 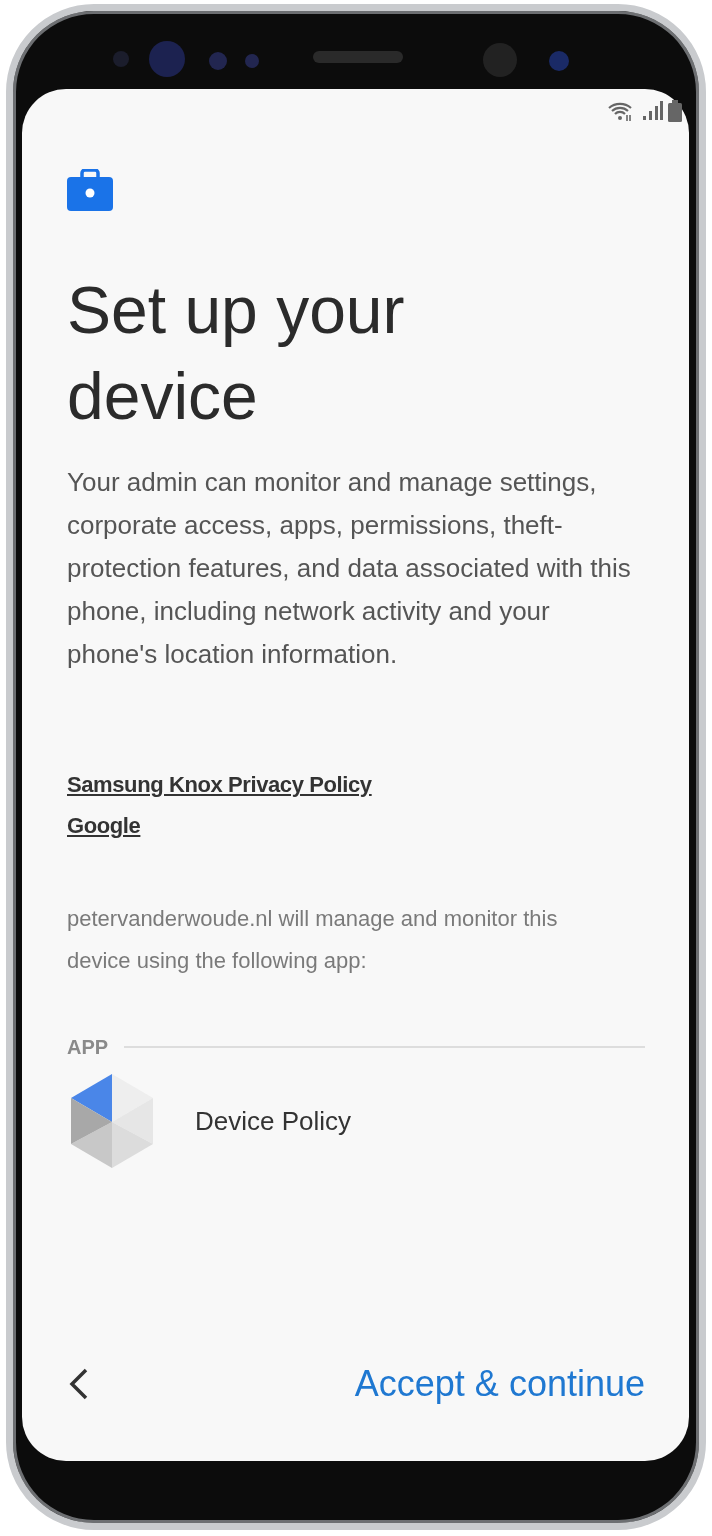 What do you see at coordinates (273, 1121) in the screenshot?
I see `app-name: Device Policy` at bounding box center [273, 1121].